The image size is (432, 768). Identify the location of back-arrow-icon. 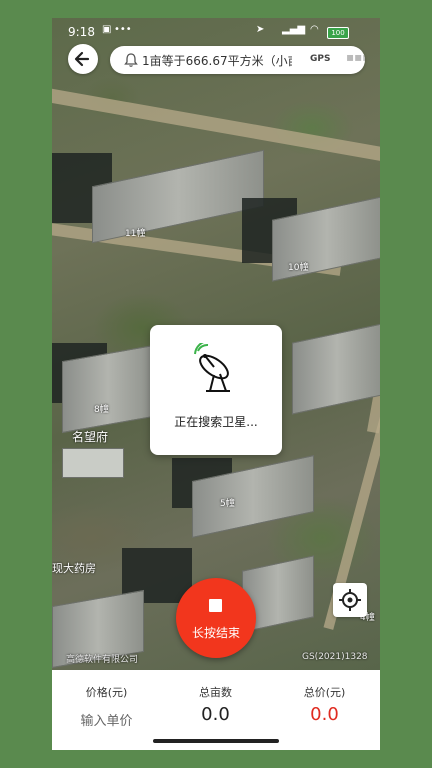
(82, 59).